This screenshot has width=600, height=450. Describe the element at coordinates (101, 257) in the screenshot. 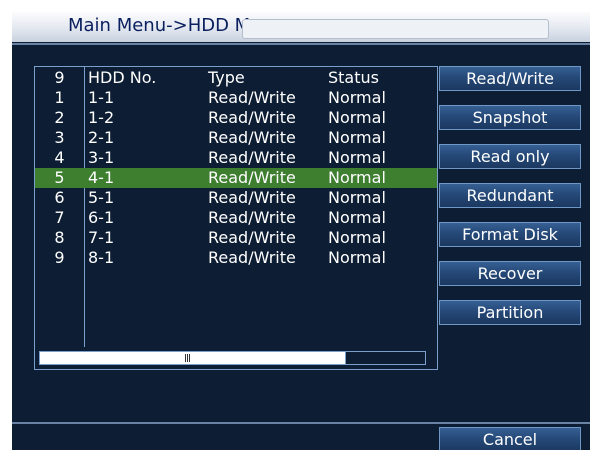

I see `row-hdd-no: 8-1` at that location.